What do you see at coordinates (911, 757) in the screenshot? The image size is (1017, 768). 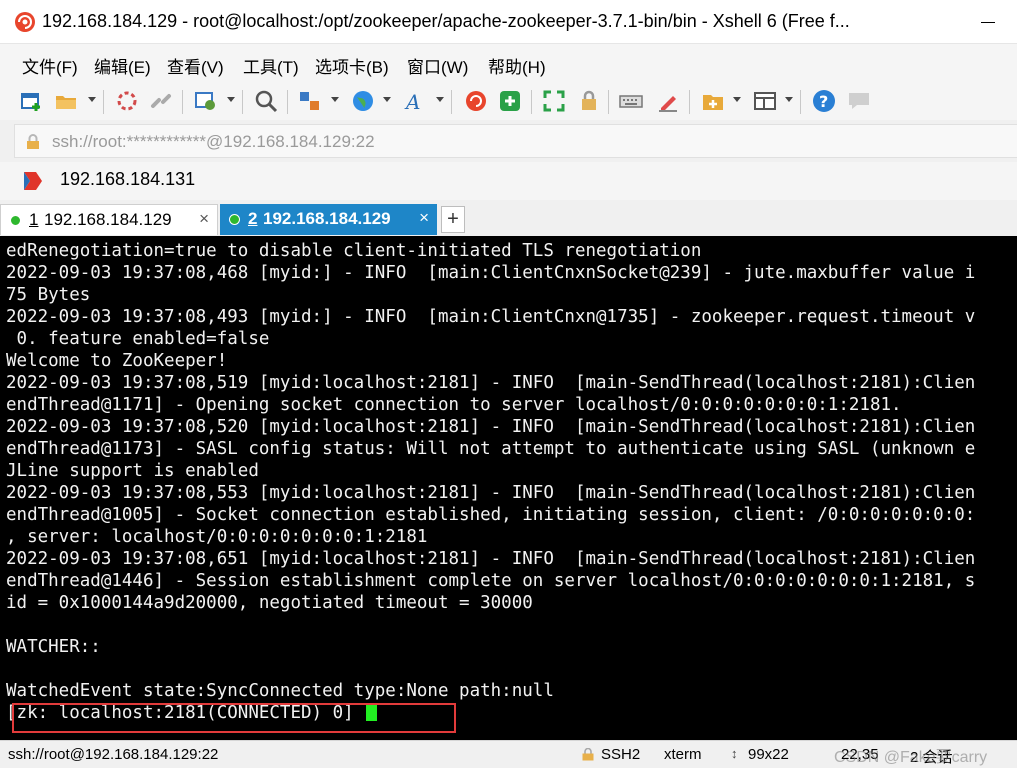 I see `watermark: CSDN @Fake要carry` at bounding box center [911, 757].